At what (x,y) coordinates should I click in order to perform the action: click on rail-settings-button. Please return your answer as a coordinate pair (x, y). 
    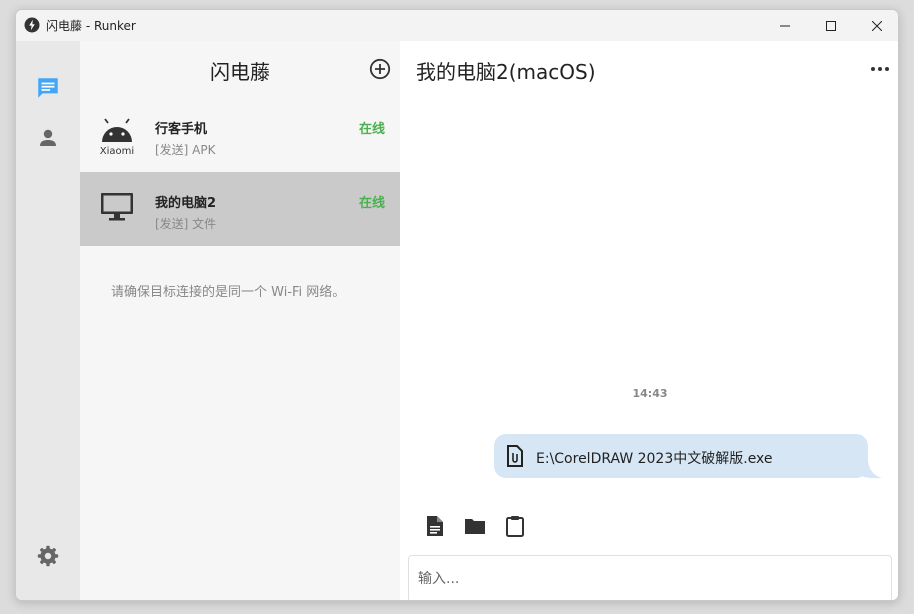
    Looking at the image, I should click on (48, 556).